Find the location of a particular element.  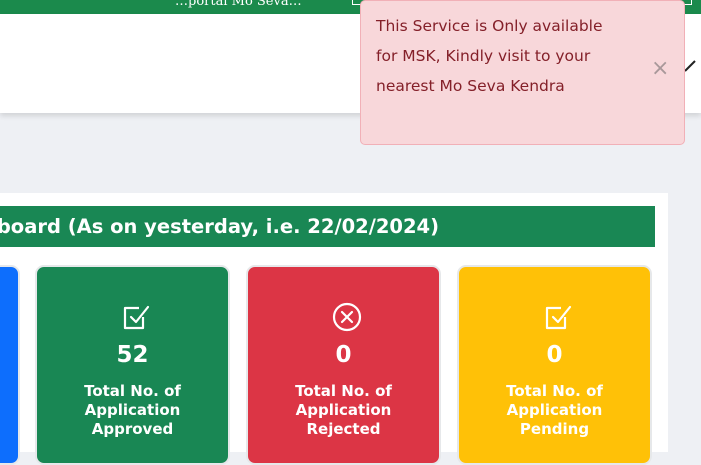

stat-card-approved: 52 Total No. of Application Approved is located at coordinates (132, 365).